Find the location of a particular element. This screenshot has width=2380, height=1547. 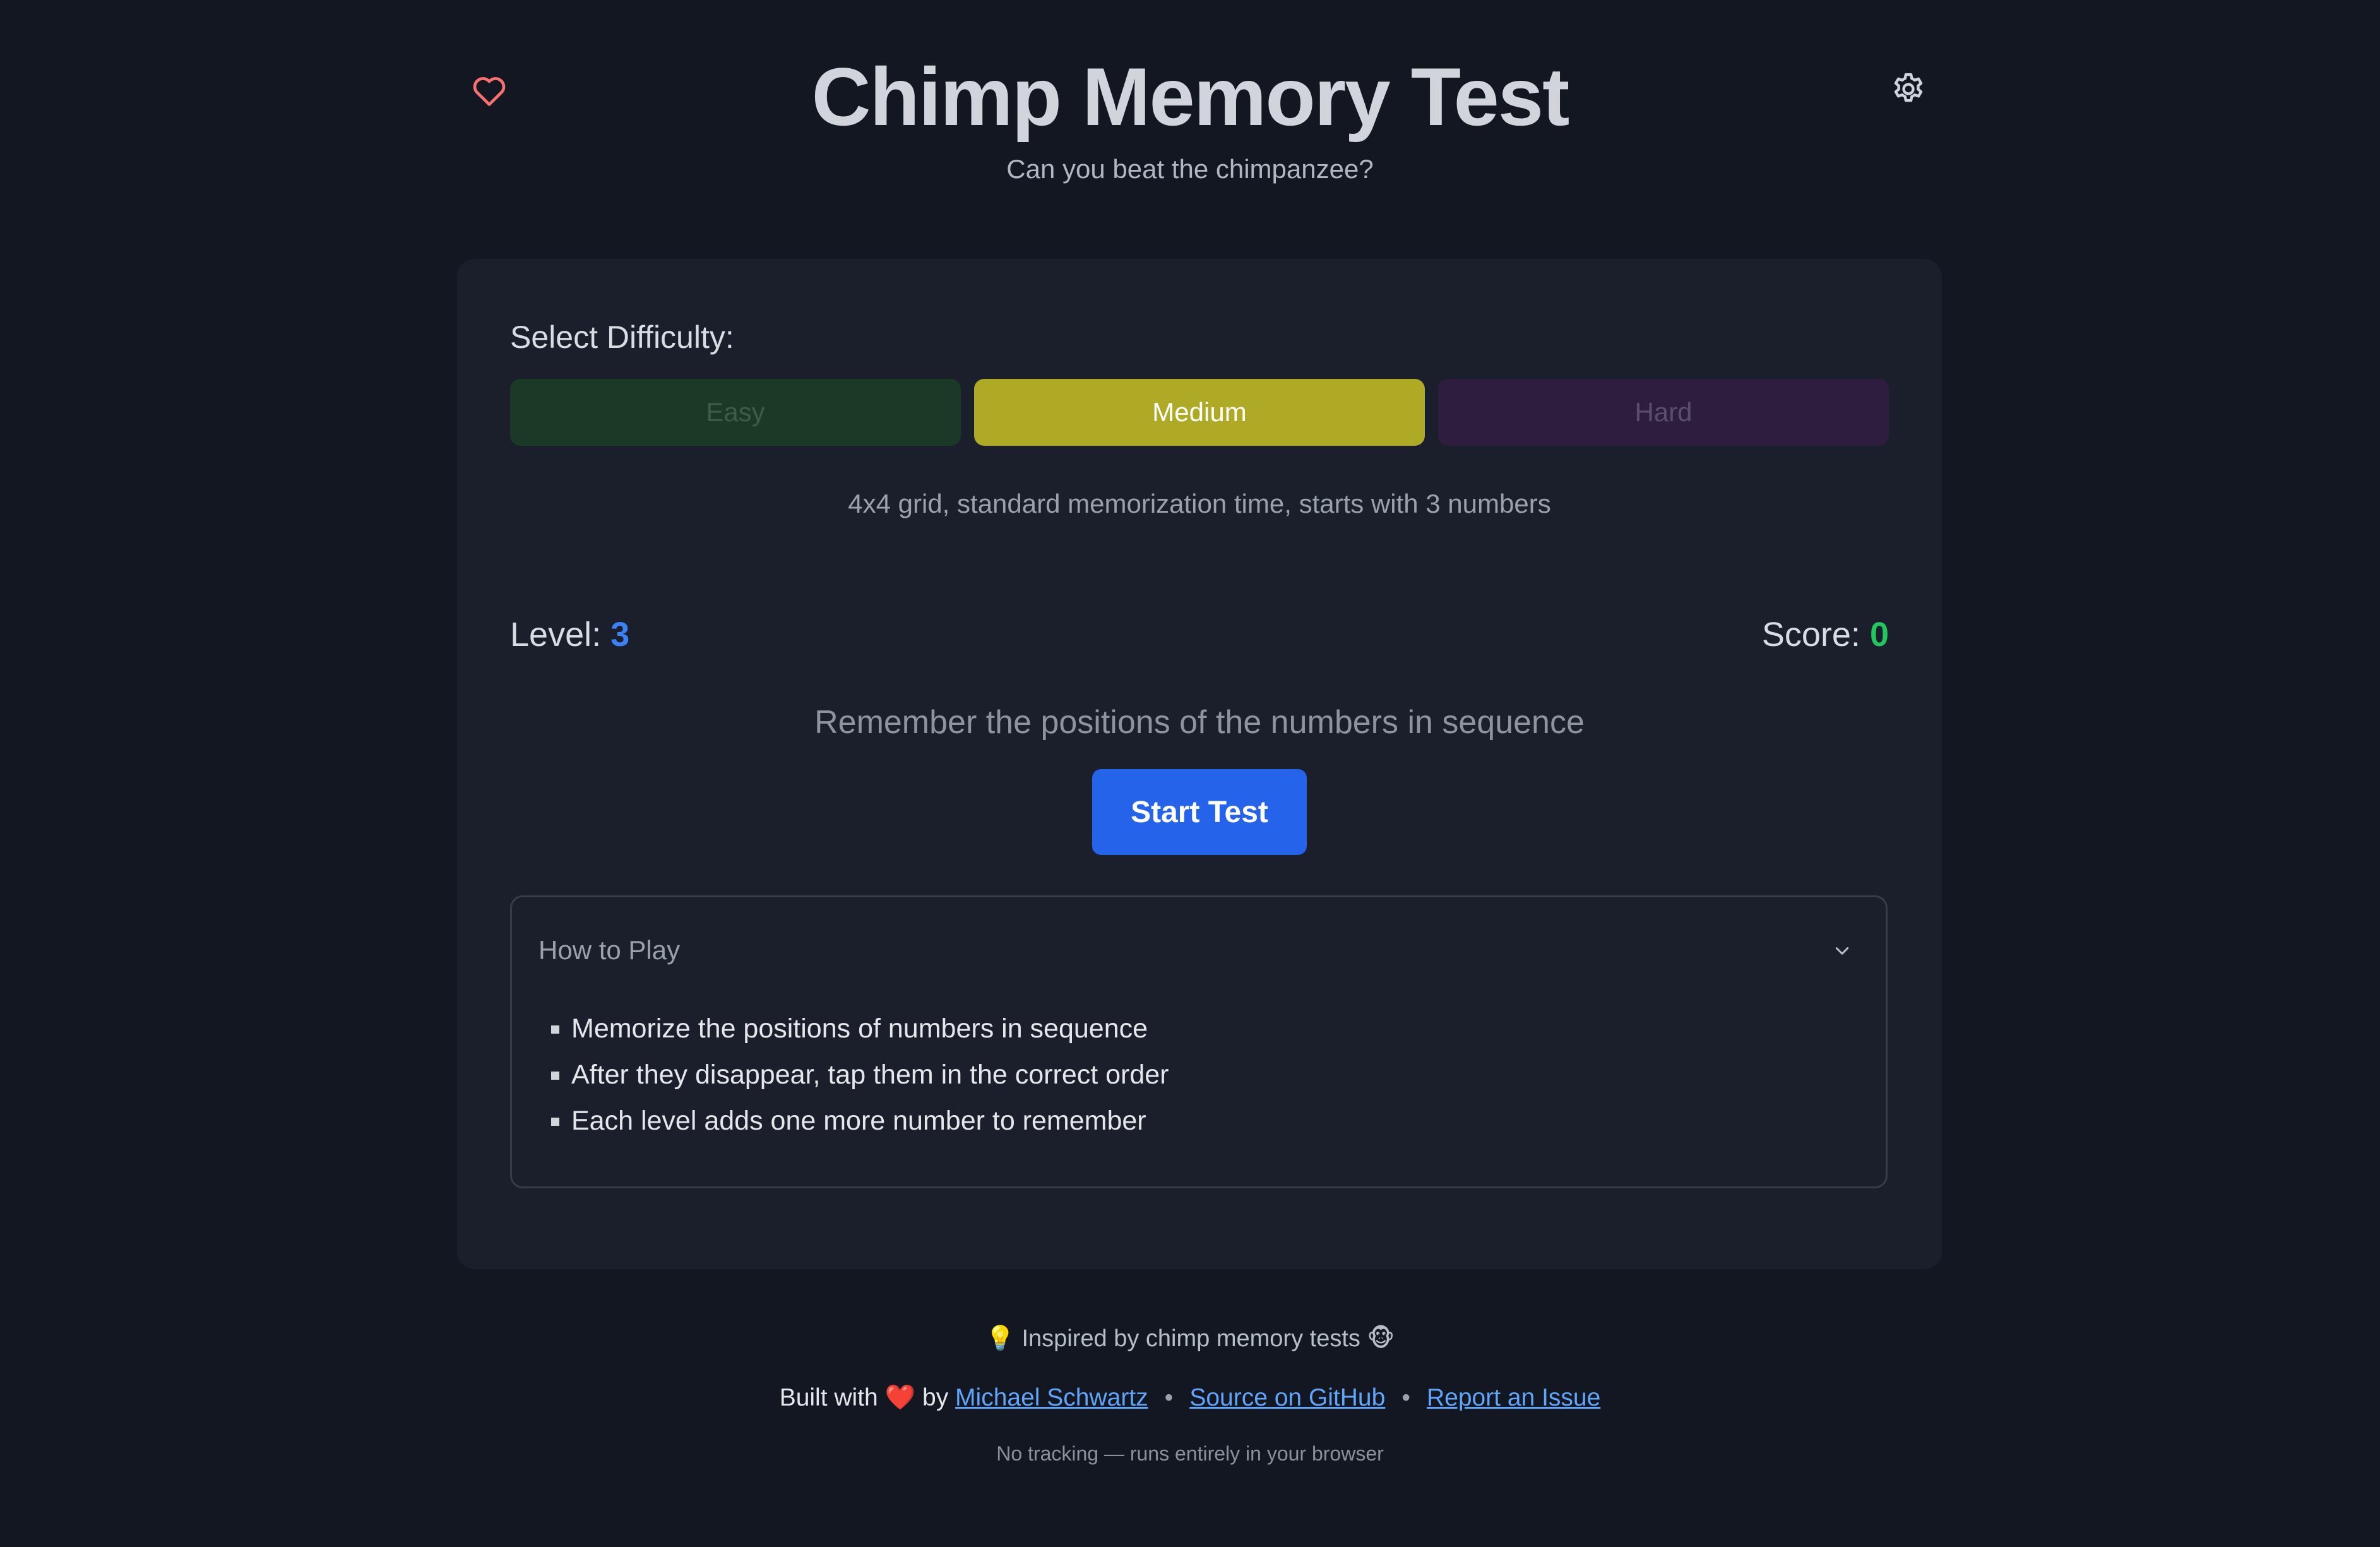

difficulty-label: Select Difficulty: is located at coordinates (622, 337).